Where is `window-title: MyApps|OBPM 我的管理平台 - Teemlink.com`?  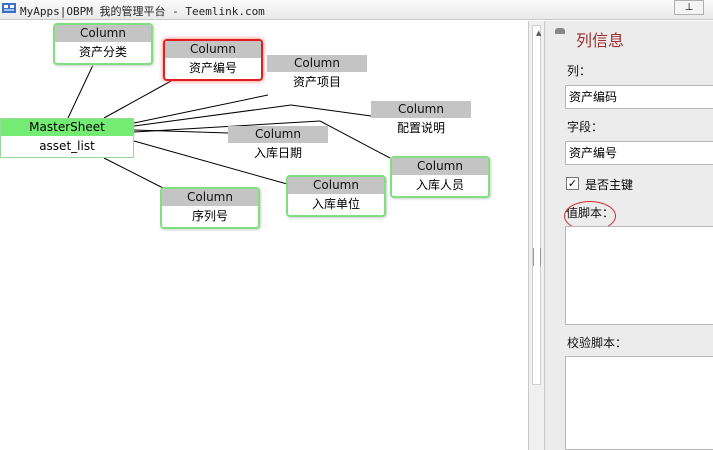
window-title: MyApps|OBPM 我的管理平台 - Teemlink.com is located at coordinates (142, 11).